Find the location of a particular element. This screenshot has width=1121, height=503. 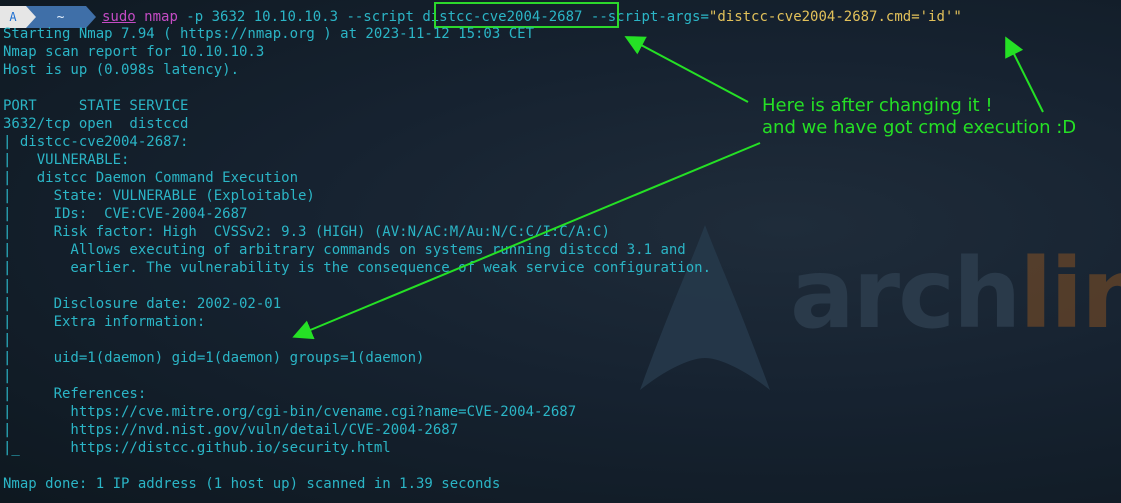

arrow-to-script-args is located at coordinates (1024, 74).